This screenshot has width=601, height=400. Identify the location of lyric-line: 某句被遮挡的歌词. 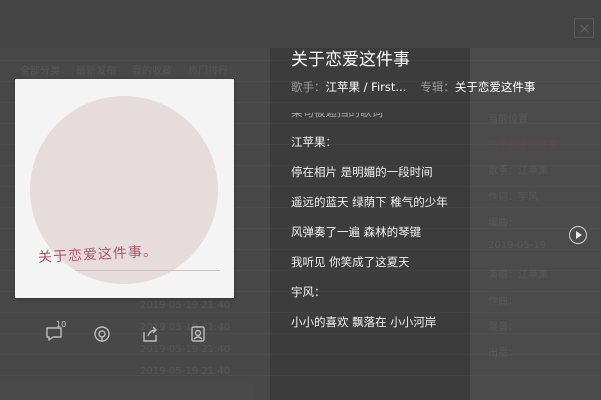
(337, 115).